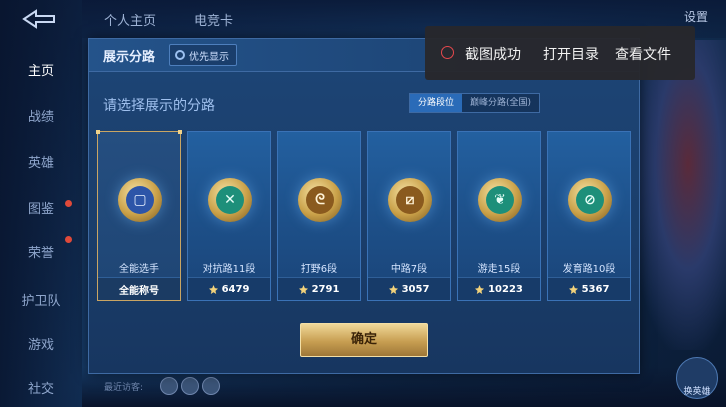 Image resolution: width=726 pixels, height=407 pixels. I want to click on lane-badge-icon: ✕, so click(230, 200).